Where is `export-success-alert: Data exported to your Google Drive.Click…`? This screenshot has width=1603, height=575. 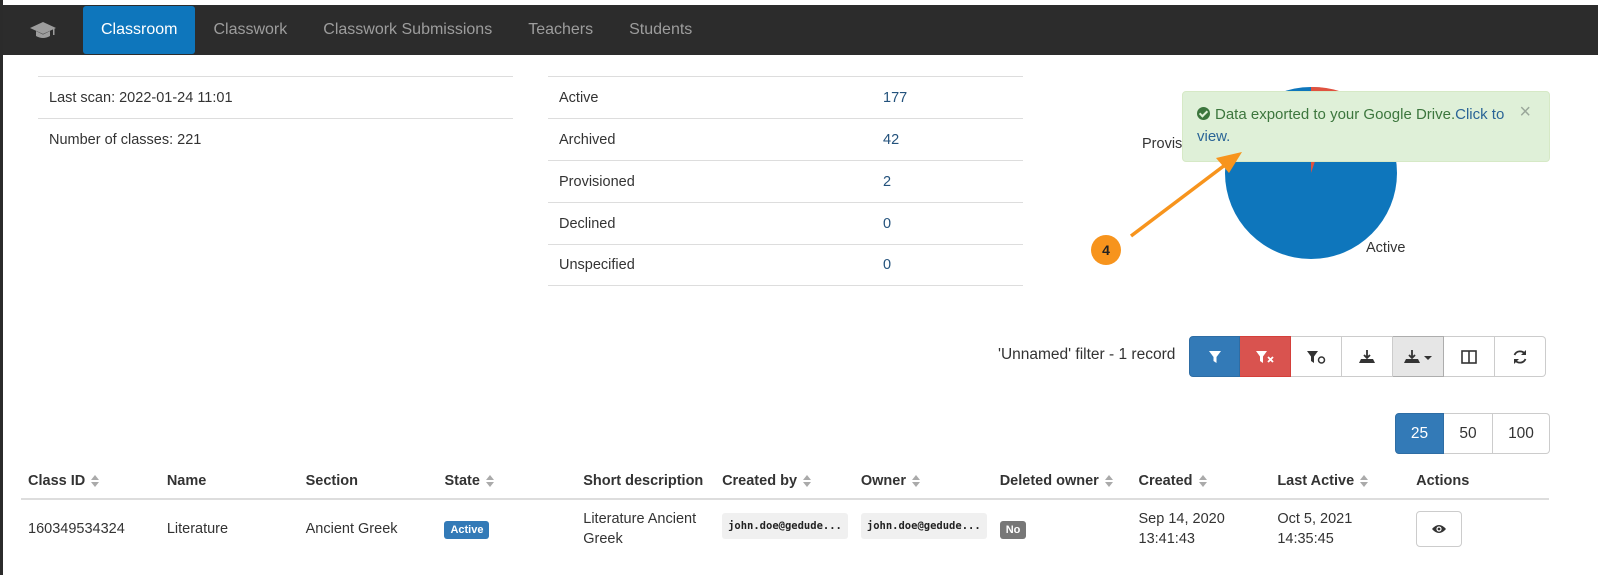 export-success-alert: Data exported to your Google Drive.Click… is located at coordinates (1366, 126).